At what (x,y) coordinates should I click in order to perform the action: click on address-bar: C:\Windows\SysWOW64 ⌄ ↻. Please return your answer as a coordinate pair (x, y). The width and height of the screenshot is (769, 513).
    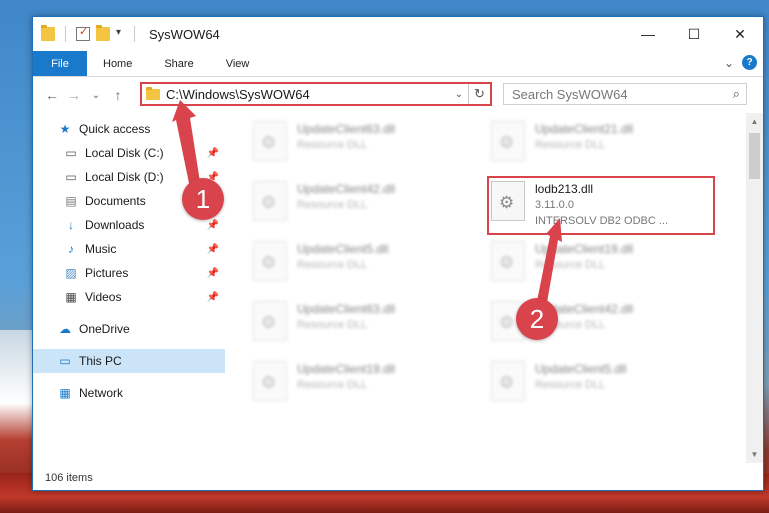
    Looking at the image, I should click on (316, 94).